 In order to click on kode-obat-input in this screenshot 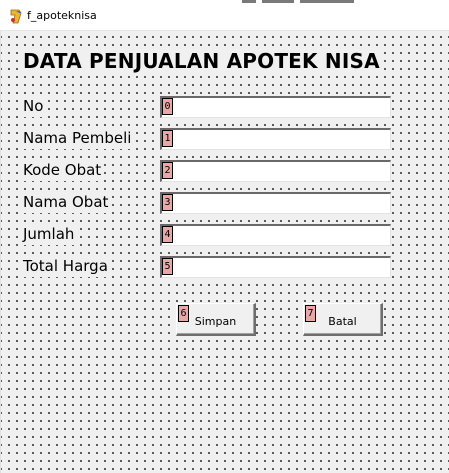, I will do `click(276, 171)`.